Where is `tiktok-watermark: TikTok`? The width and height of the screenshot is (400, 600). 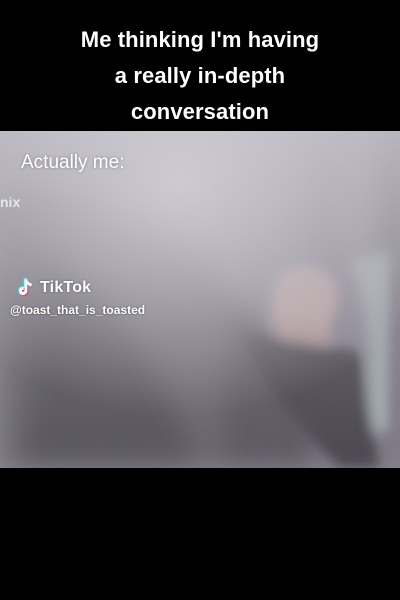 tiktok-watermark: TikTok is located at coordinates (52, 288).